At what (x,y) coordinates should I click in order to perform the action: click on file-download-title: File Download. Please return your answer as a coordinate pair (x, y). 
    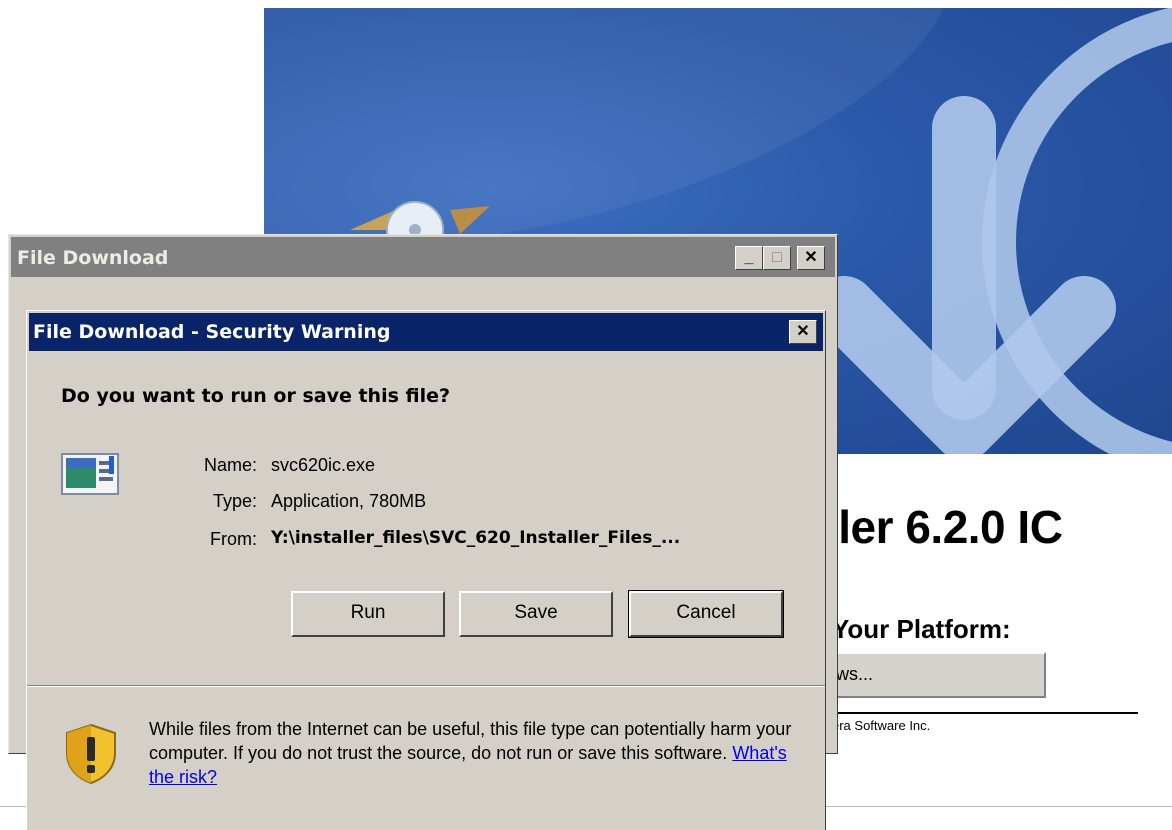
    Looking at the image, I should click on (93, 258).